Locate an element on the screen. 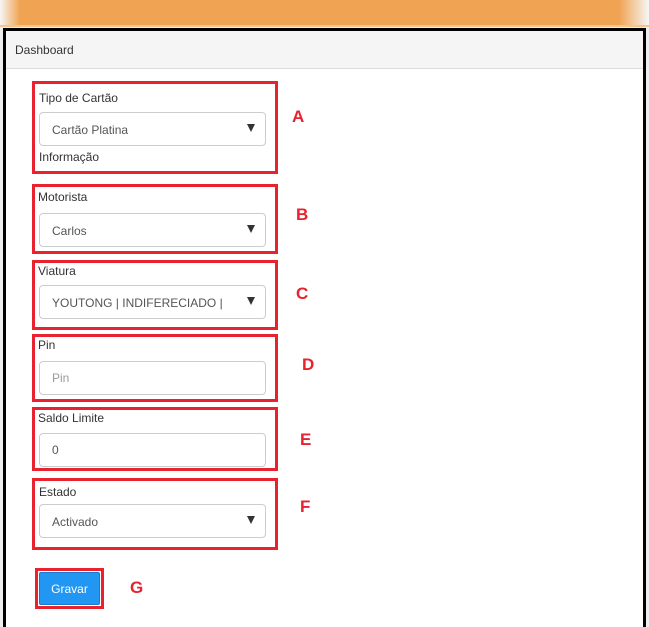 The height and width of the screenshot is (627, 649). driver-selected-value: Carlos is located at coordinates (69, 231).